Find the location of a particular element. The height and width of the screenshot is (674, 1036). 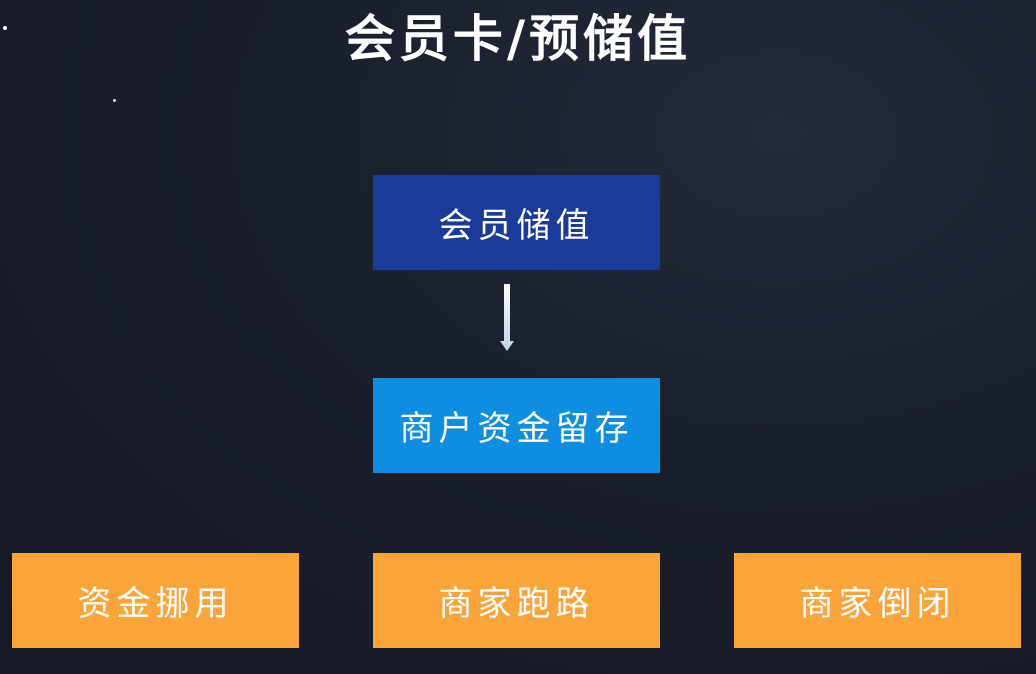

star-decoration is located at coordinates (114, 100).